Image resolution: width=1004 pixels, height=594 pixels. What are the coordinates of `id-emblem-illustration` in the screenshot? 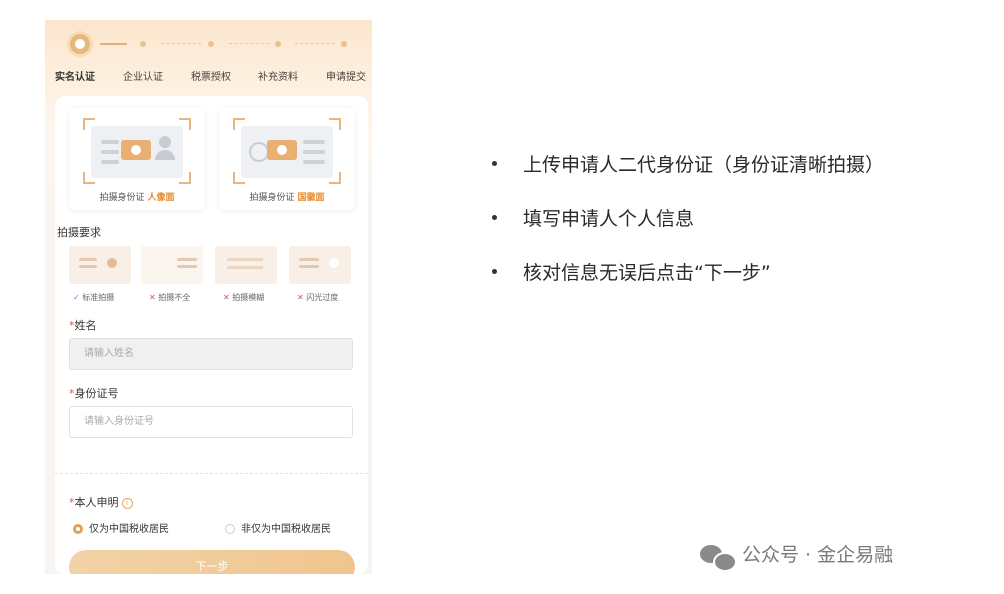 It's located at (287, 152).